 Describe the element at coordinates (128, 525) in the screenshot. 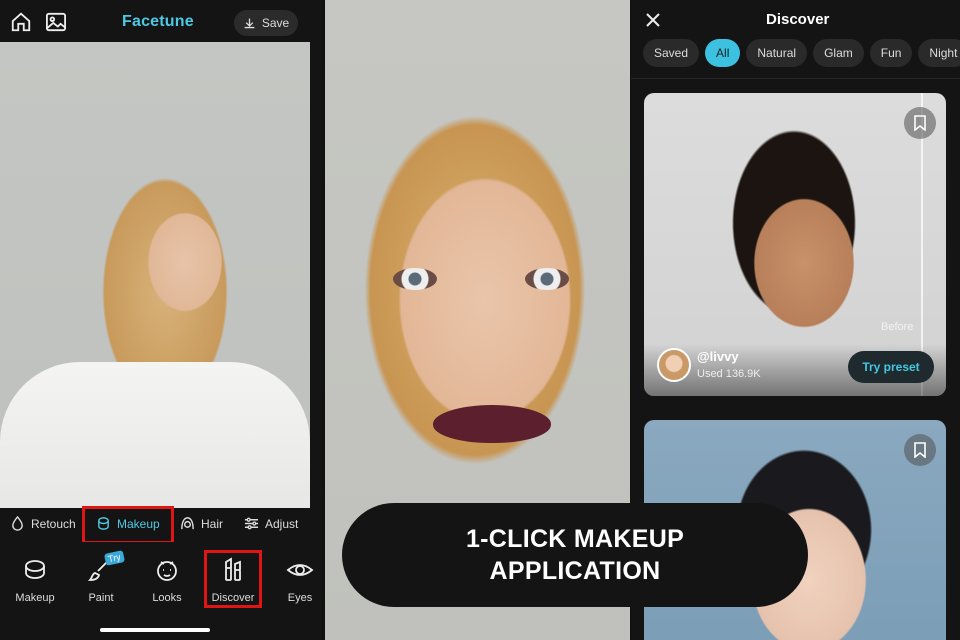

I see `makeup-tab-highlight` at that location.